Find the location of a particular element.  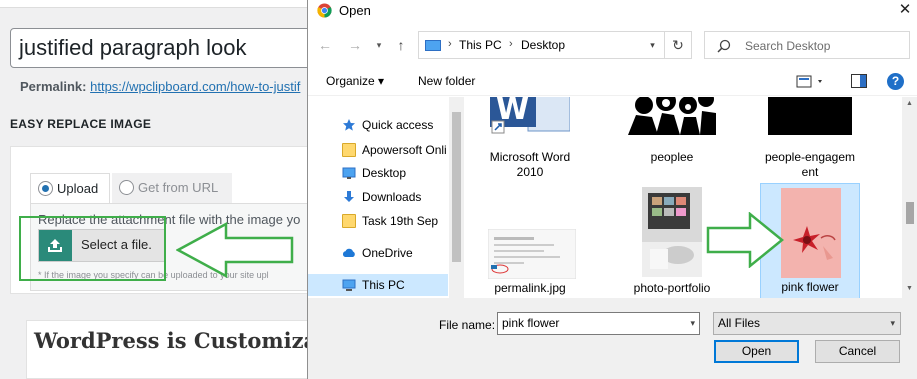

nav-item-label: Apowersoft Onli is located at coordinates (404, 150).